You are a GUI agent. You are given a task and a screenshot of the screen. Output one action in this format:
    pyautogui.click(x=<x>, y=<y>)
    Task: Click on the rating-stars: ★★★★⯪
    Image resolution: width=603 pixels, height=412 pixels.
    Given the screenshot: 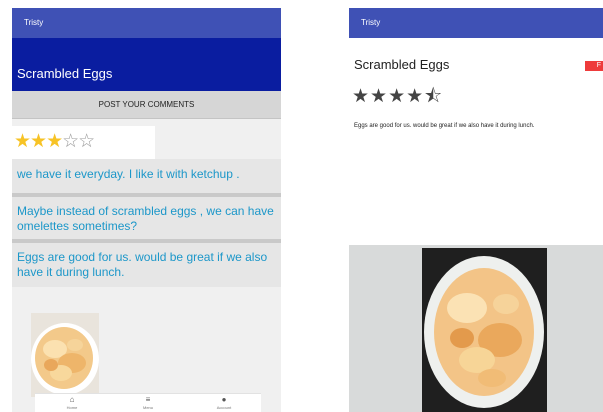 What is the action you would take?
    pyautogui.click(x=398, y=96)
    